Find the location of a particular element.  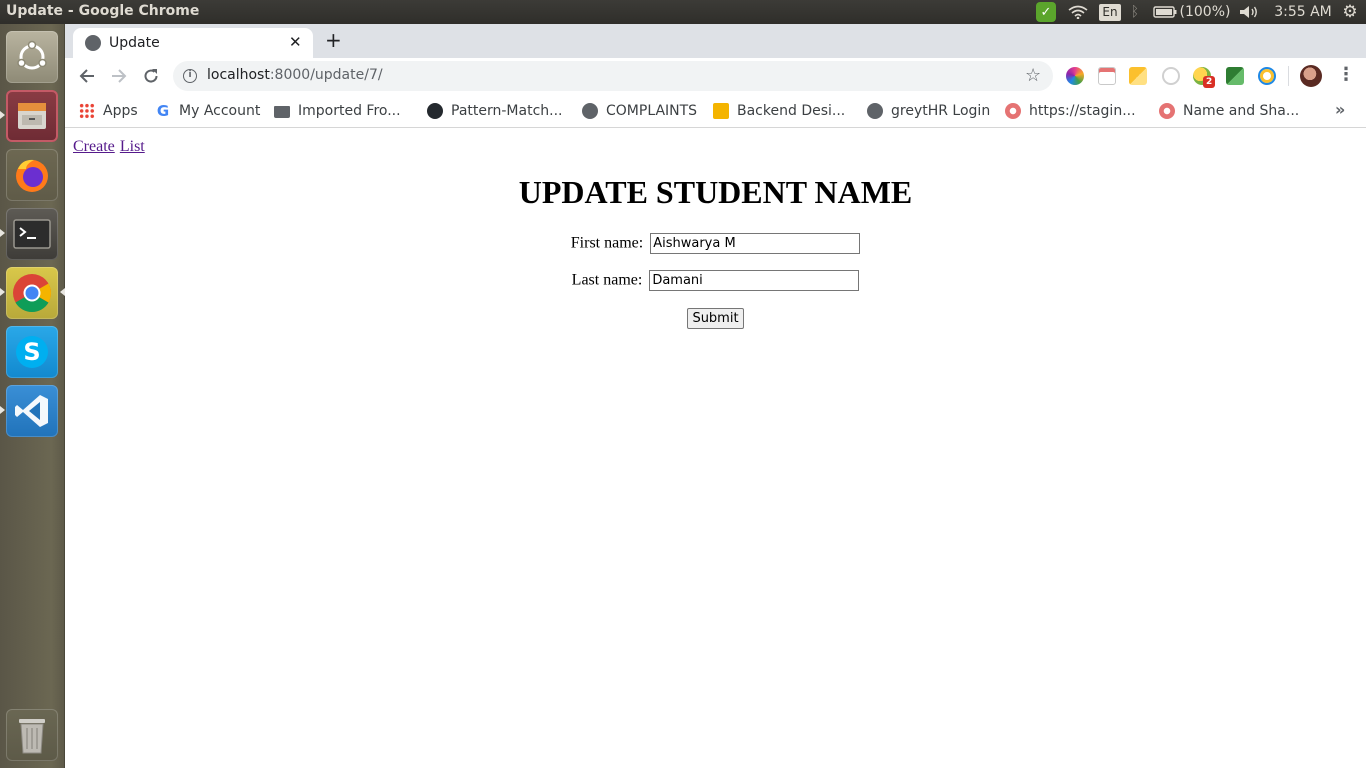

page-heading: UPDATE STUDENT NAME is located at coordinates (715, 192).